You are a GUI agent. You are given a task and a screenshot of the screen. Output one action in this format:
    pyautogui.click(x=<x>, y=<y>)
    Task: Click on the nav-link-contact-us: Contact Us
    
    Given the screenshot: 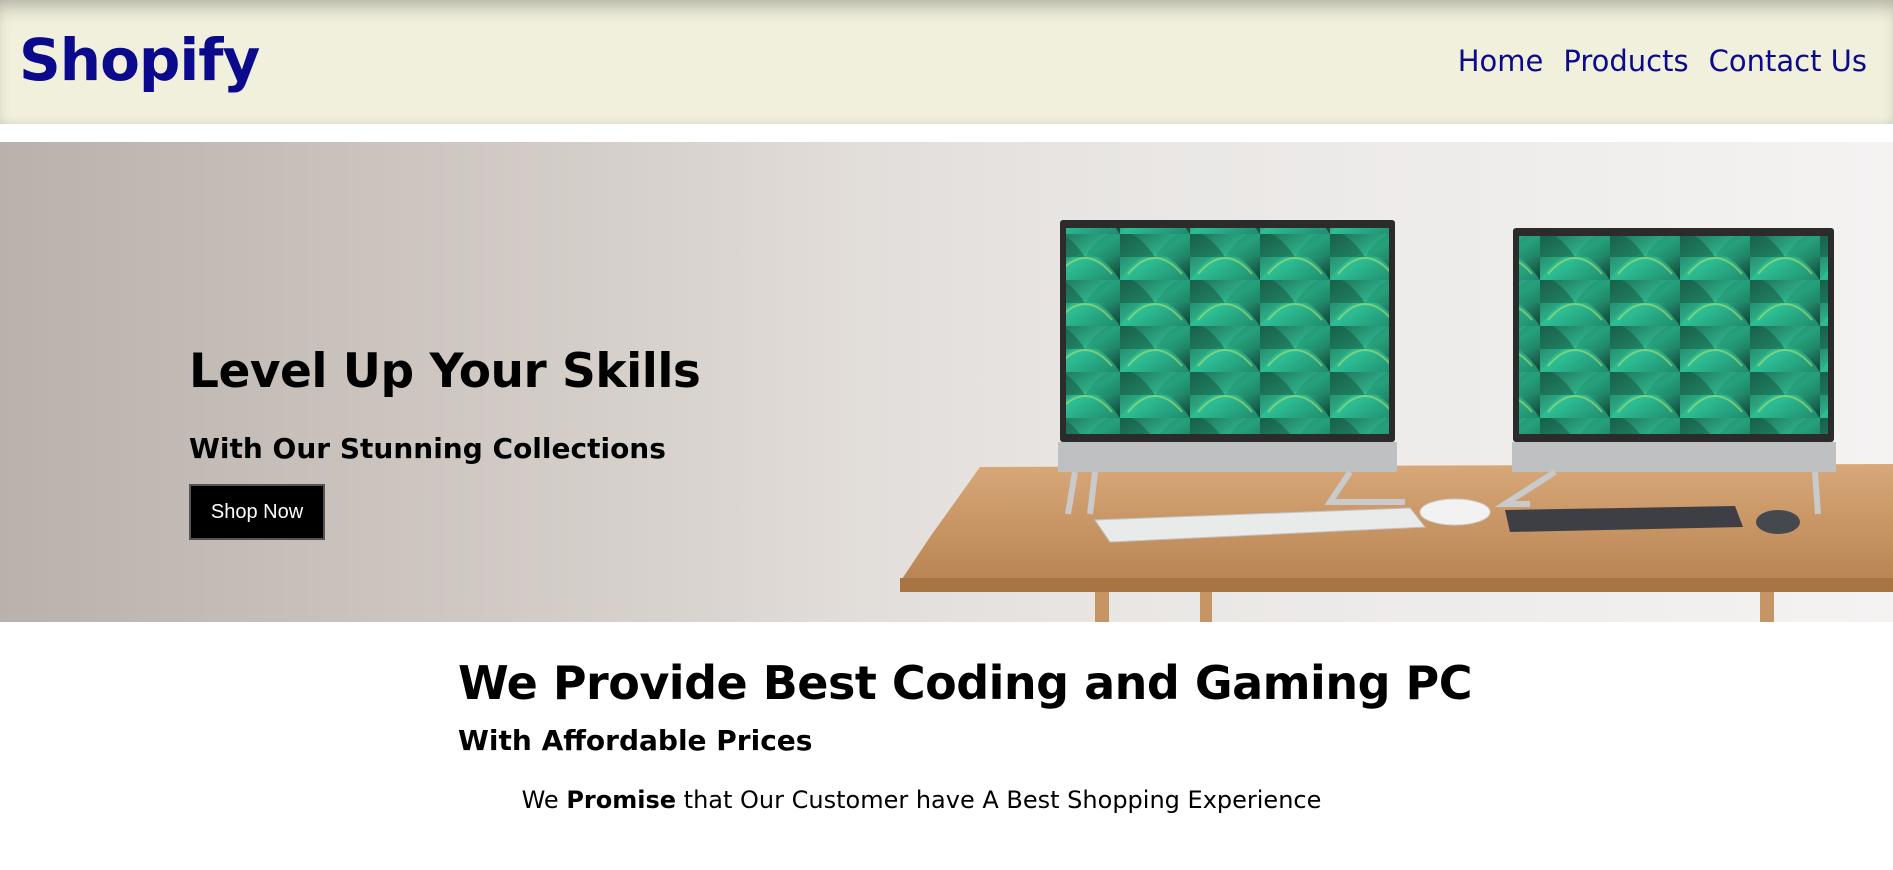 What is the action you would take?
    pyautogui.click(x=1788, y=61)
    